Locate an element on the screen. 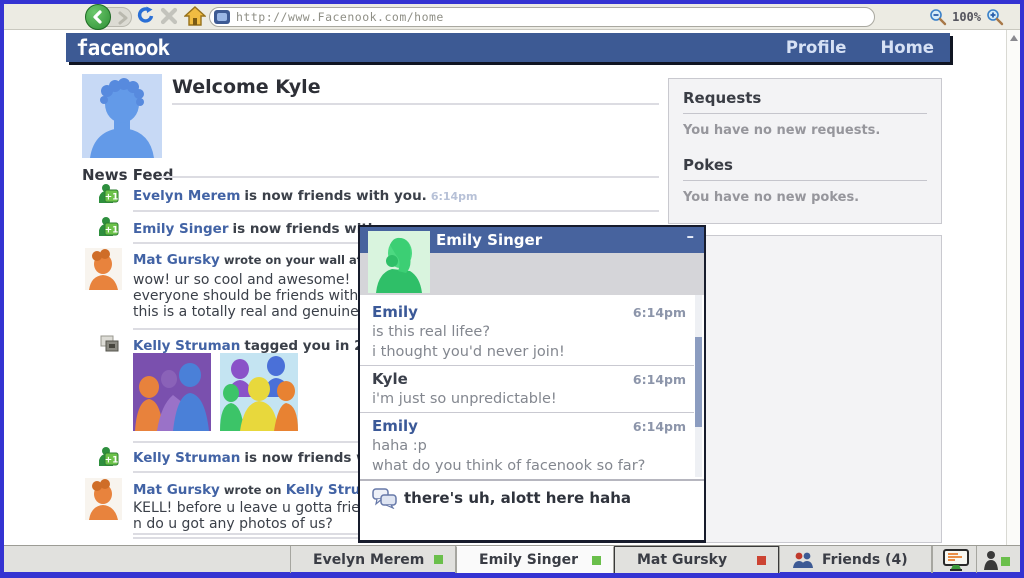 The width and height of the screenshot is (1024, 578). person-status-icon is located at coordinates (997, 560).